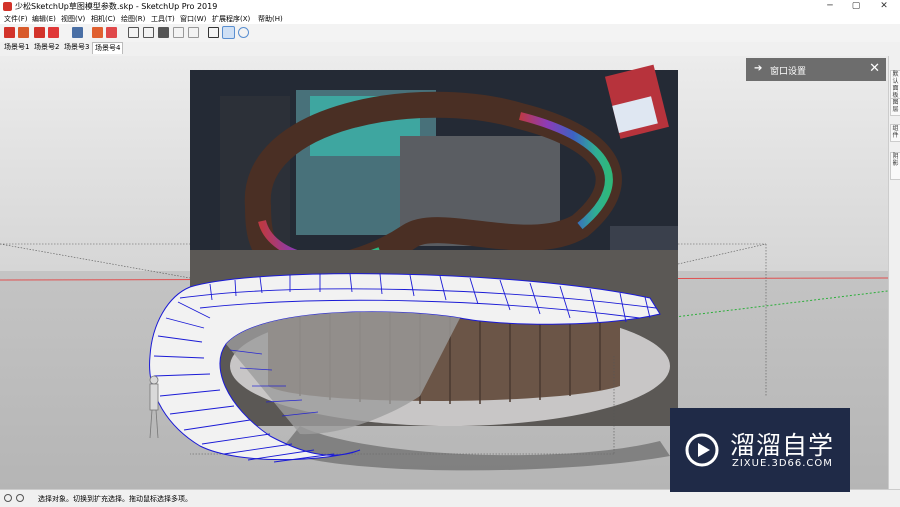 The width and height of the screenshot is (900, 507). What do you see at coordinates (97, 32) in the screenshot?
I see `settings-icon` at bounding box center [97, 32].